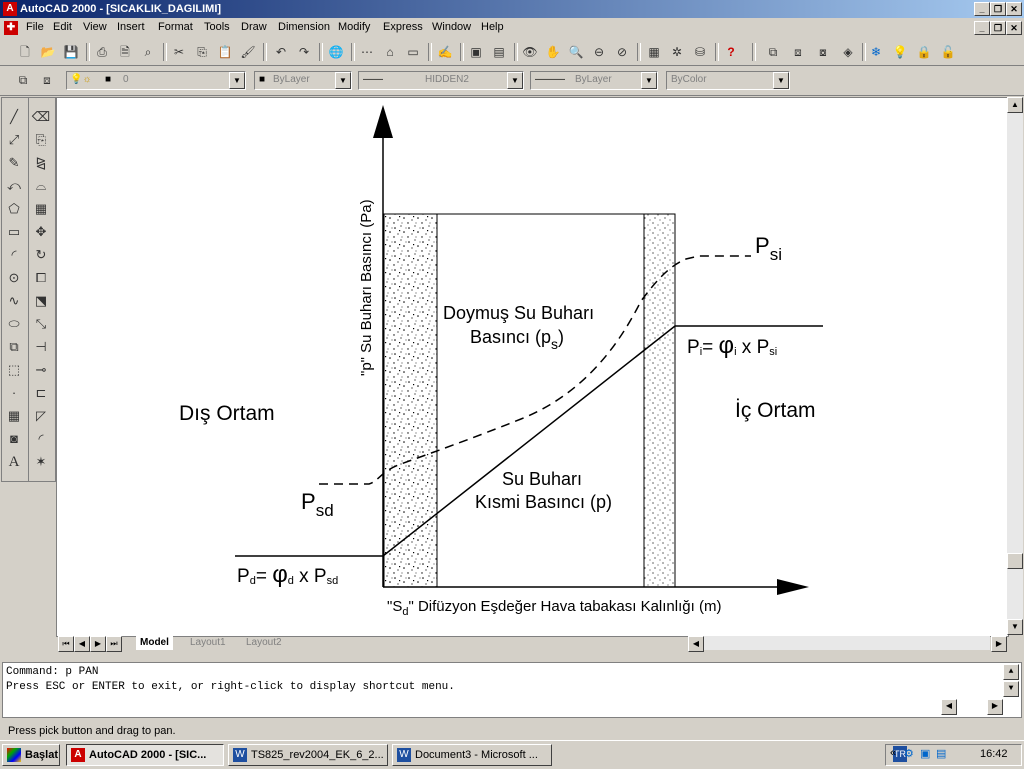 Image resolution: width=1024 pixels, height=769 pixels. What do you see at coordinates (998, 9) in the screenshot?
I see `restore-icon: ❐` at bounding box center [998, 9].